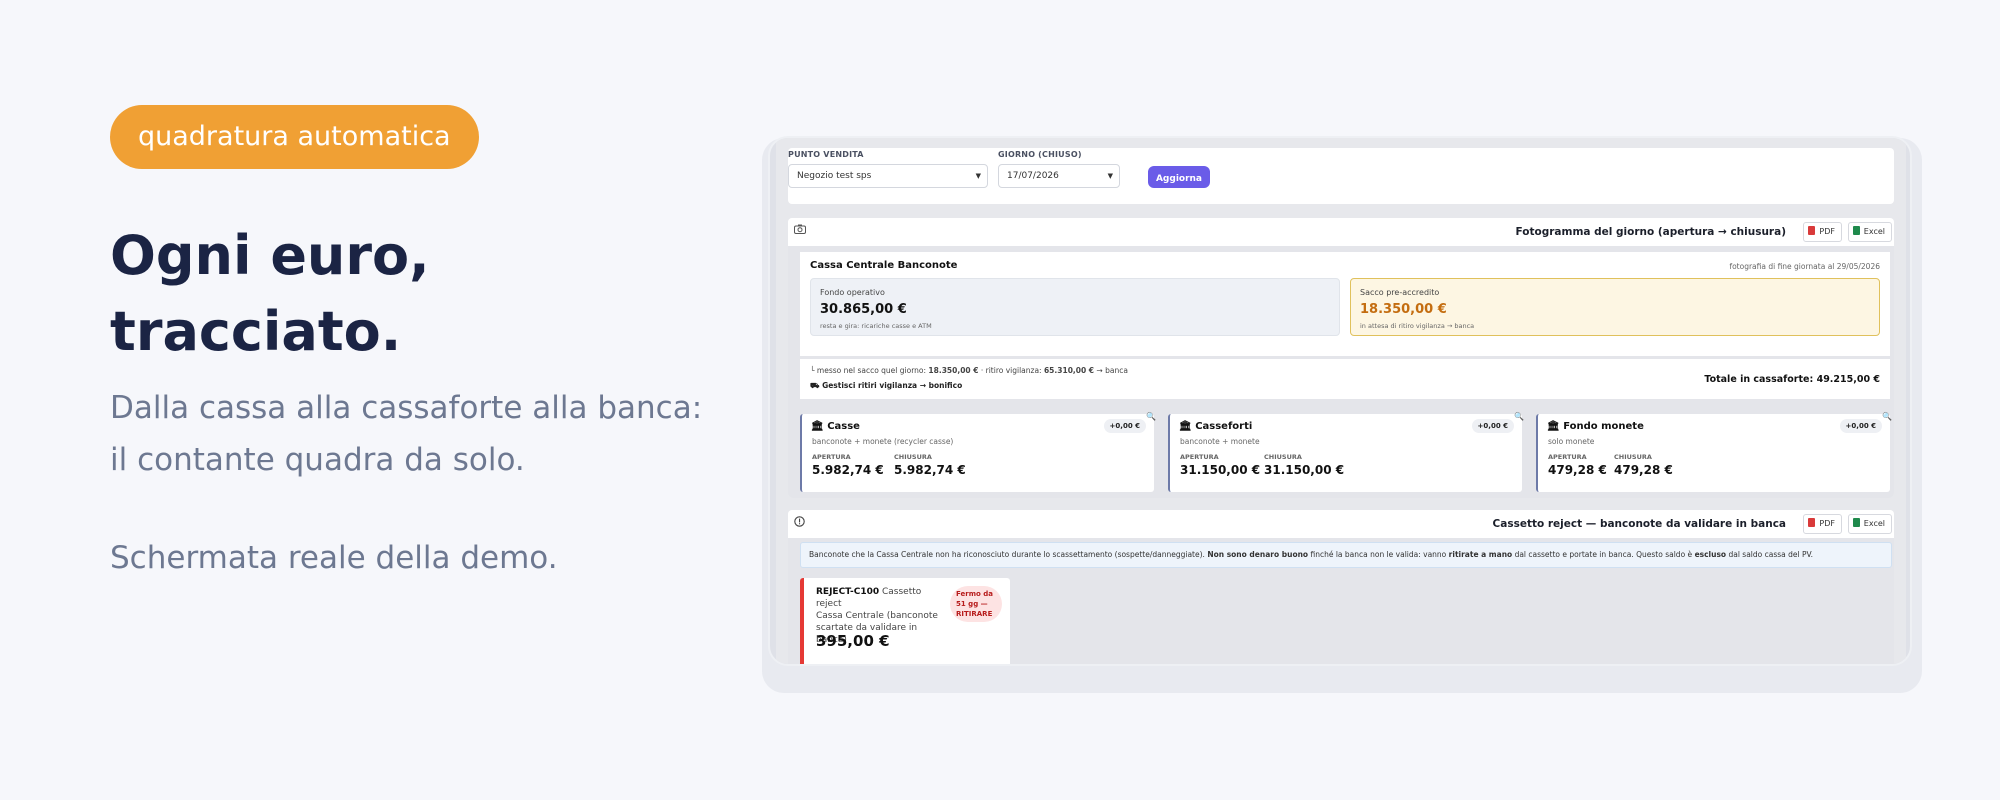  Describe the element at coordinates (883, 441) in the screenshot. I see `casse-sub: banconote + monete (recycler casse)` at that location.